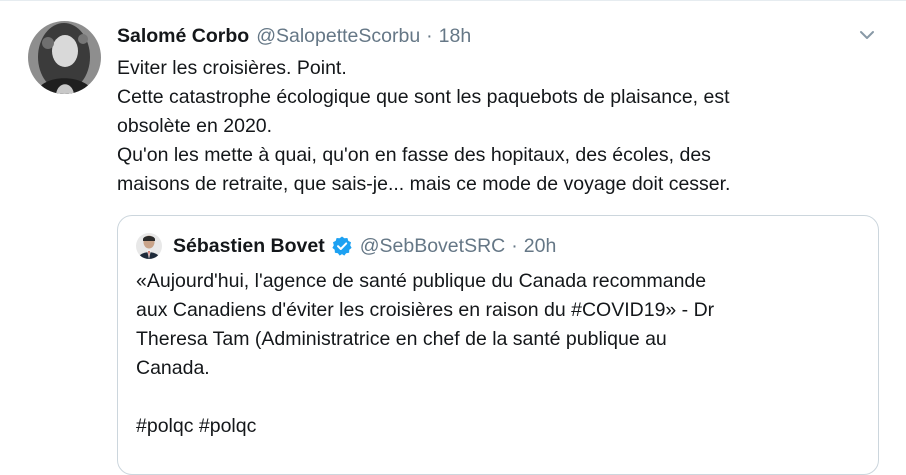 The height and width of the screenshot is (475, 906). I want to click on quoted-author-handle: @SebBovetSRC, so click(433, 246).